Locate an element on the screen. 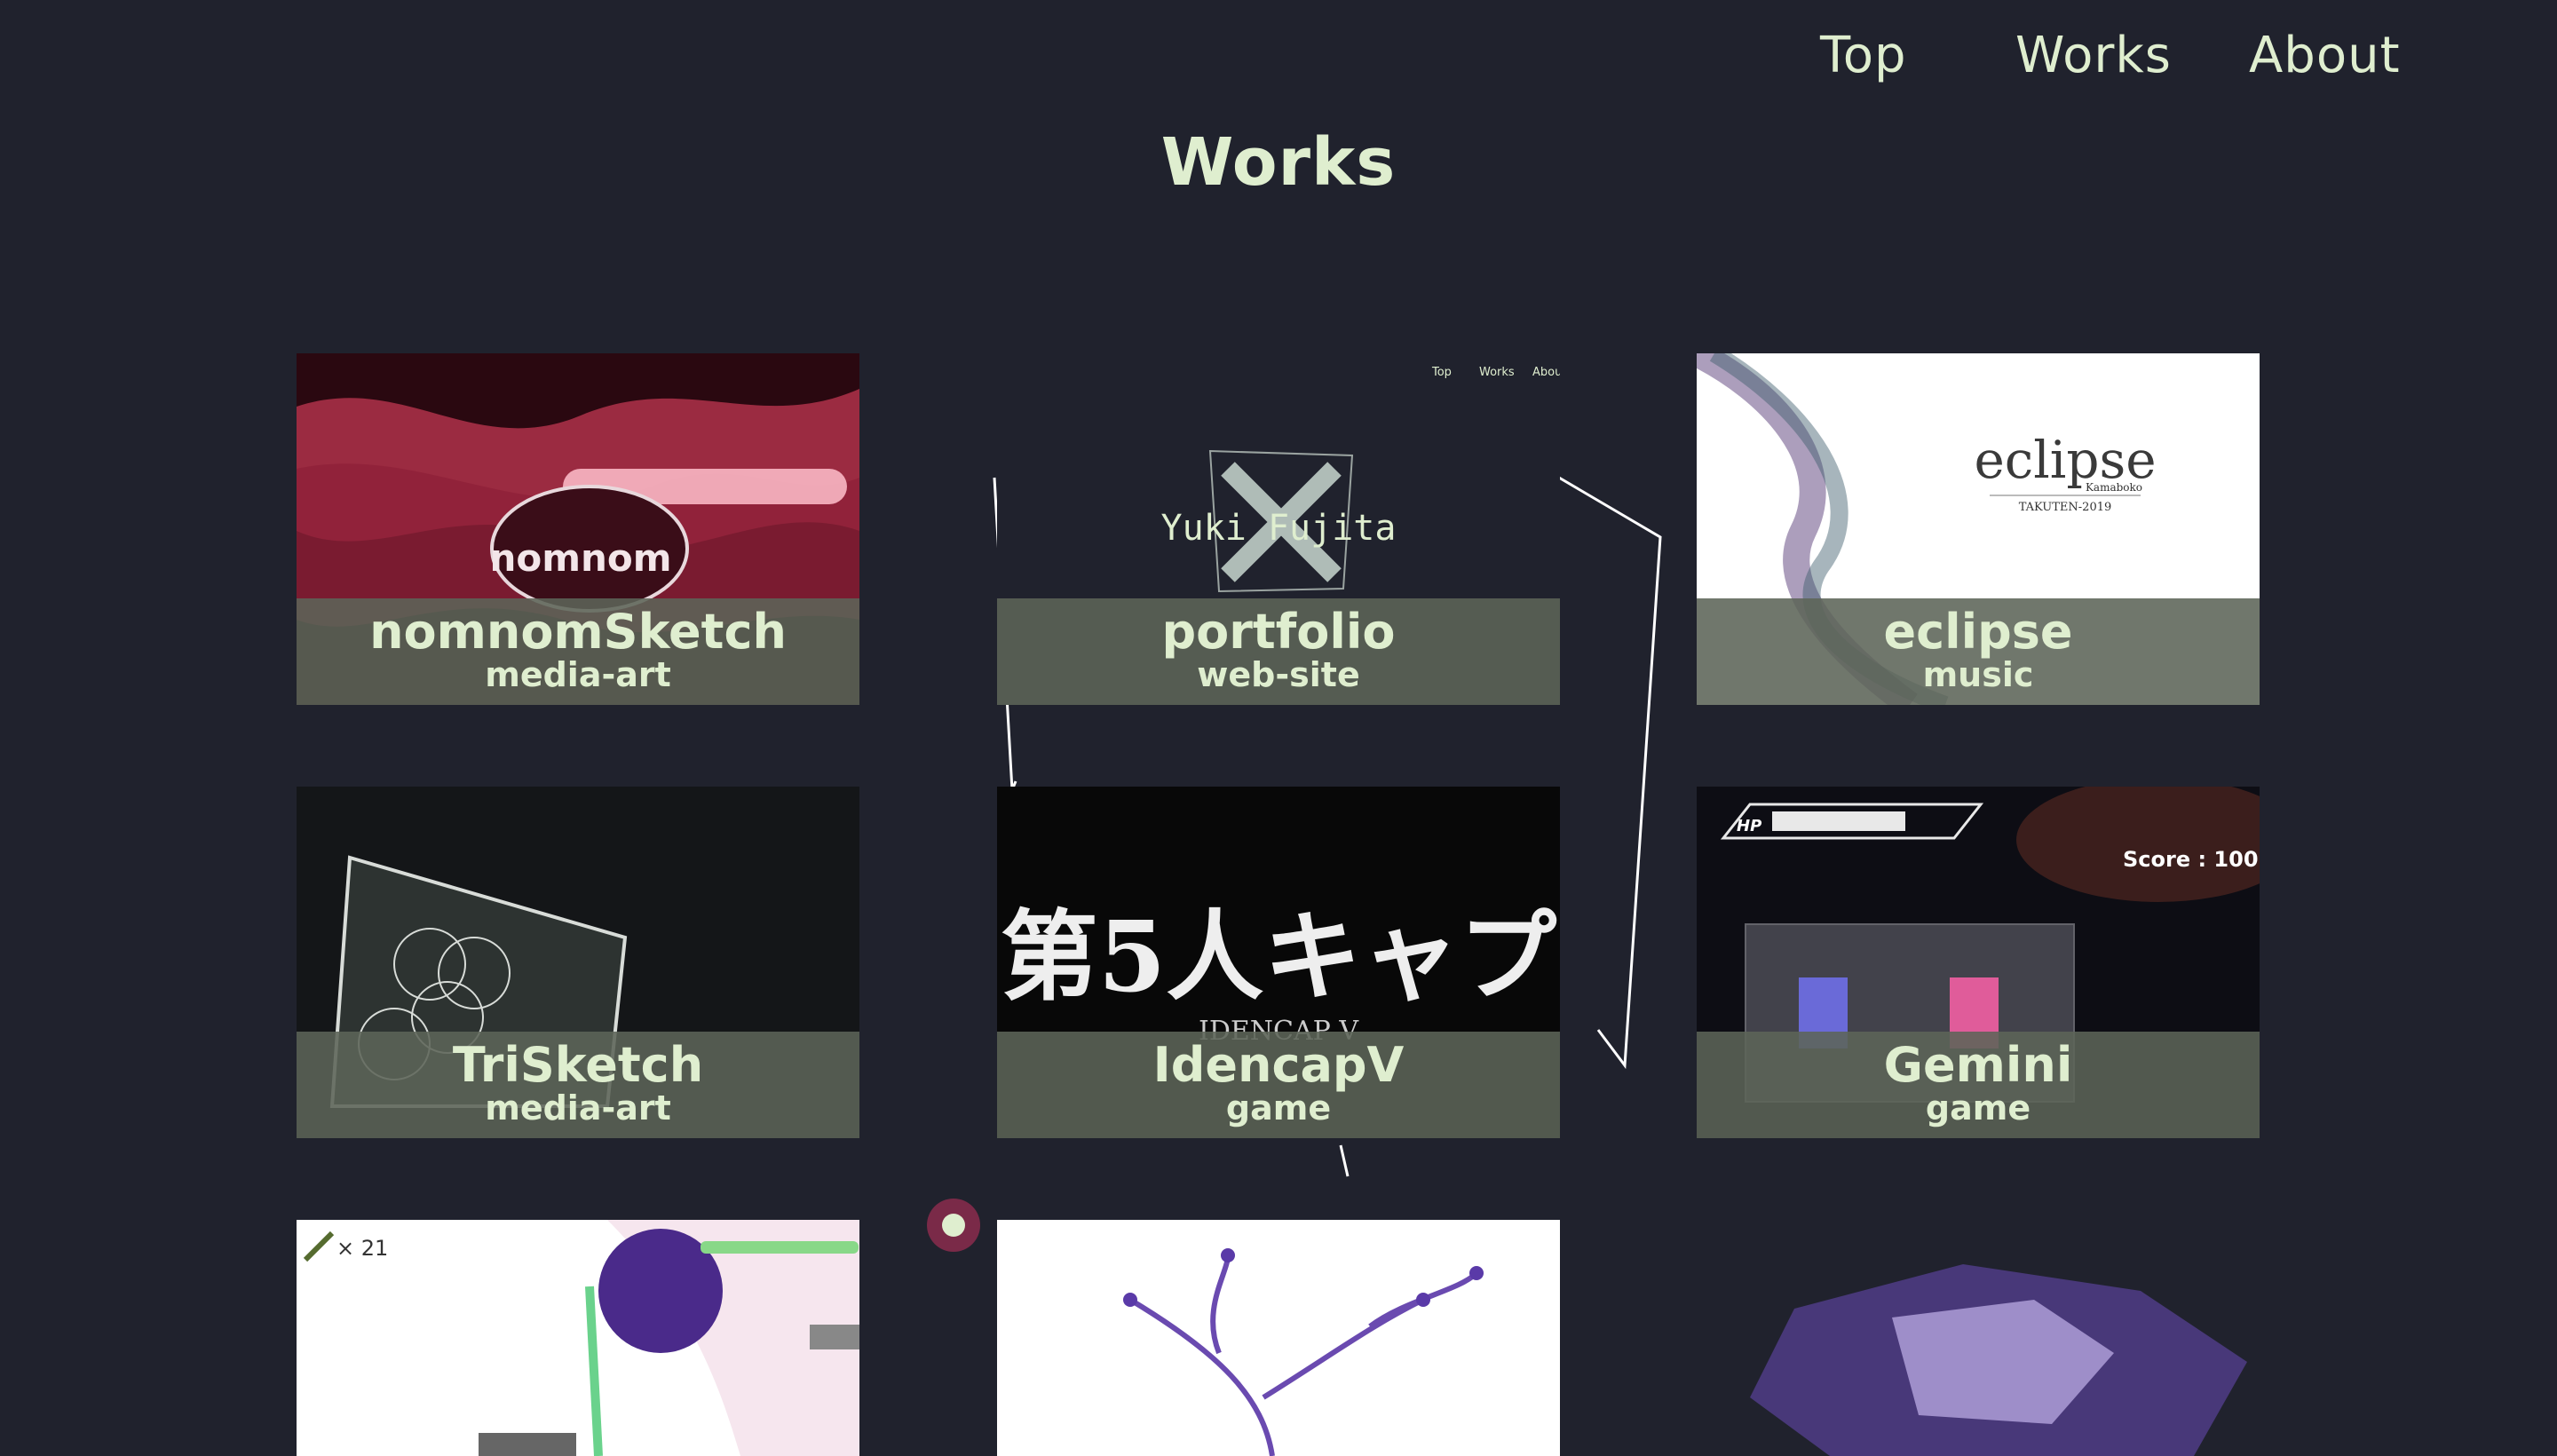 This screenshot has width=2557, height=1456. work-8-thumbnail is located at coordinates (1278, 1338).